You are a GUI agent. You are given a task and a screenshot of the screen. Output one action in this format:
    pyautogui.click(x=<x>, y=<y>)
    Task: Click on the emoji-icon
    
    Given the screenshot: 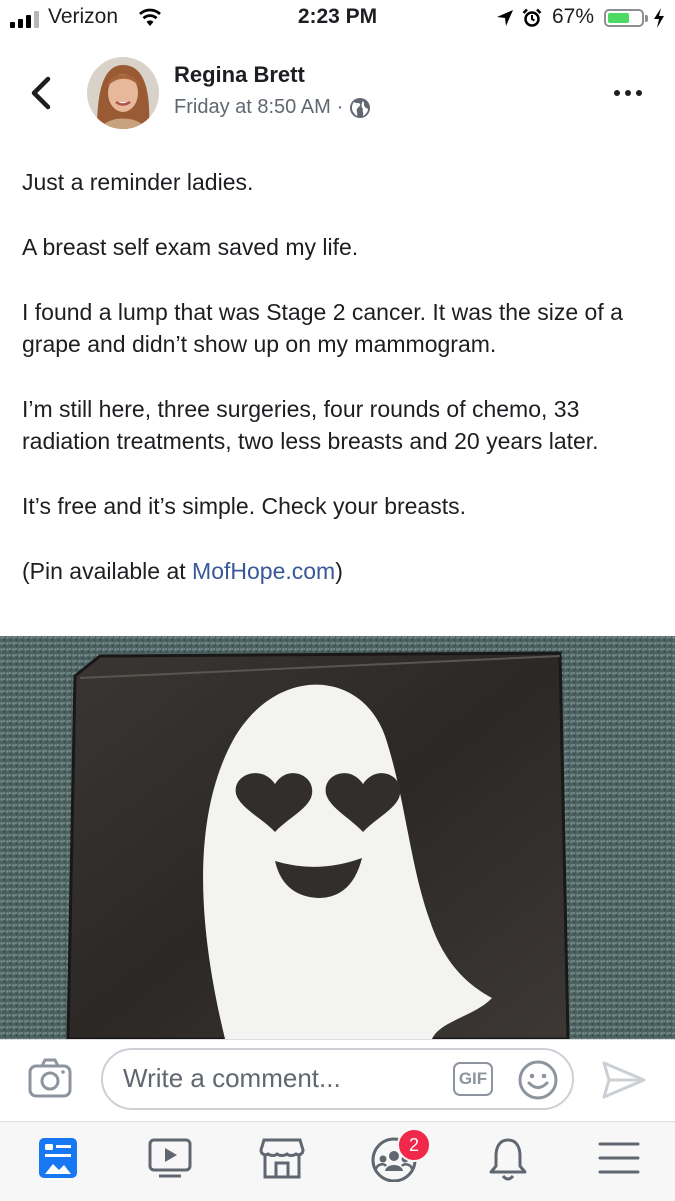 What is the action you would take?
    pyautogui.click(x=538, y=1080)
    